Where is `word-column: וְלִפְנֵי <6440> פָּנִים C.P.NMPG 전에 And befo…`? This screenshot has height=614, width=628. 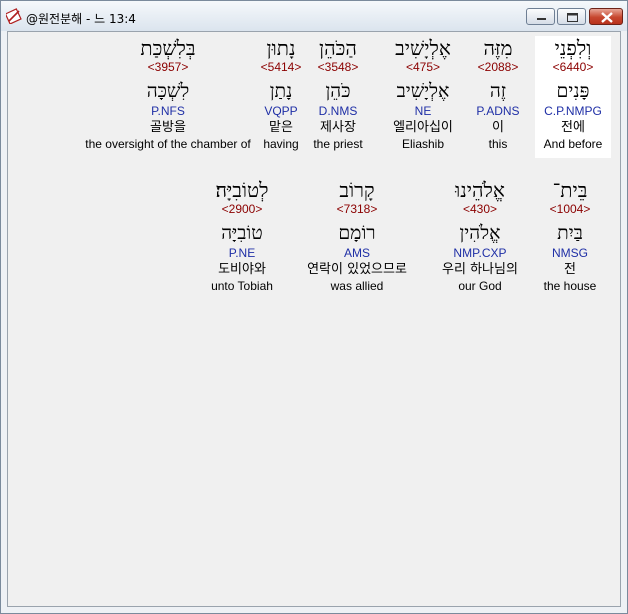 word-column: וְלִפְנֵי <6440> פָּנִים C.P.NMPG 전에 And befo… is located at coordinates (573, 97).